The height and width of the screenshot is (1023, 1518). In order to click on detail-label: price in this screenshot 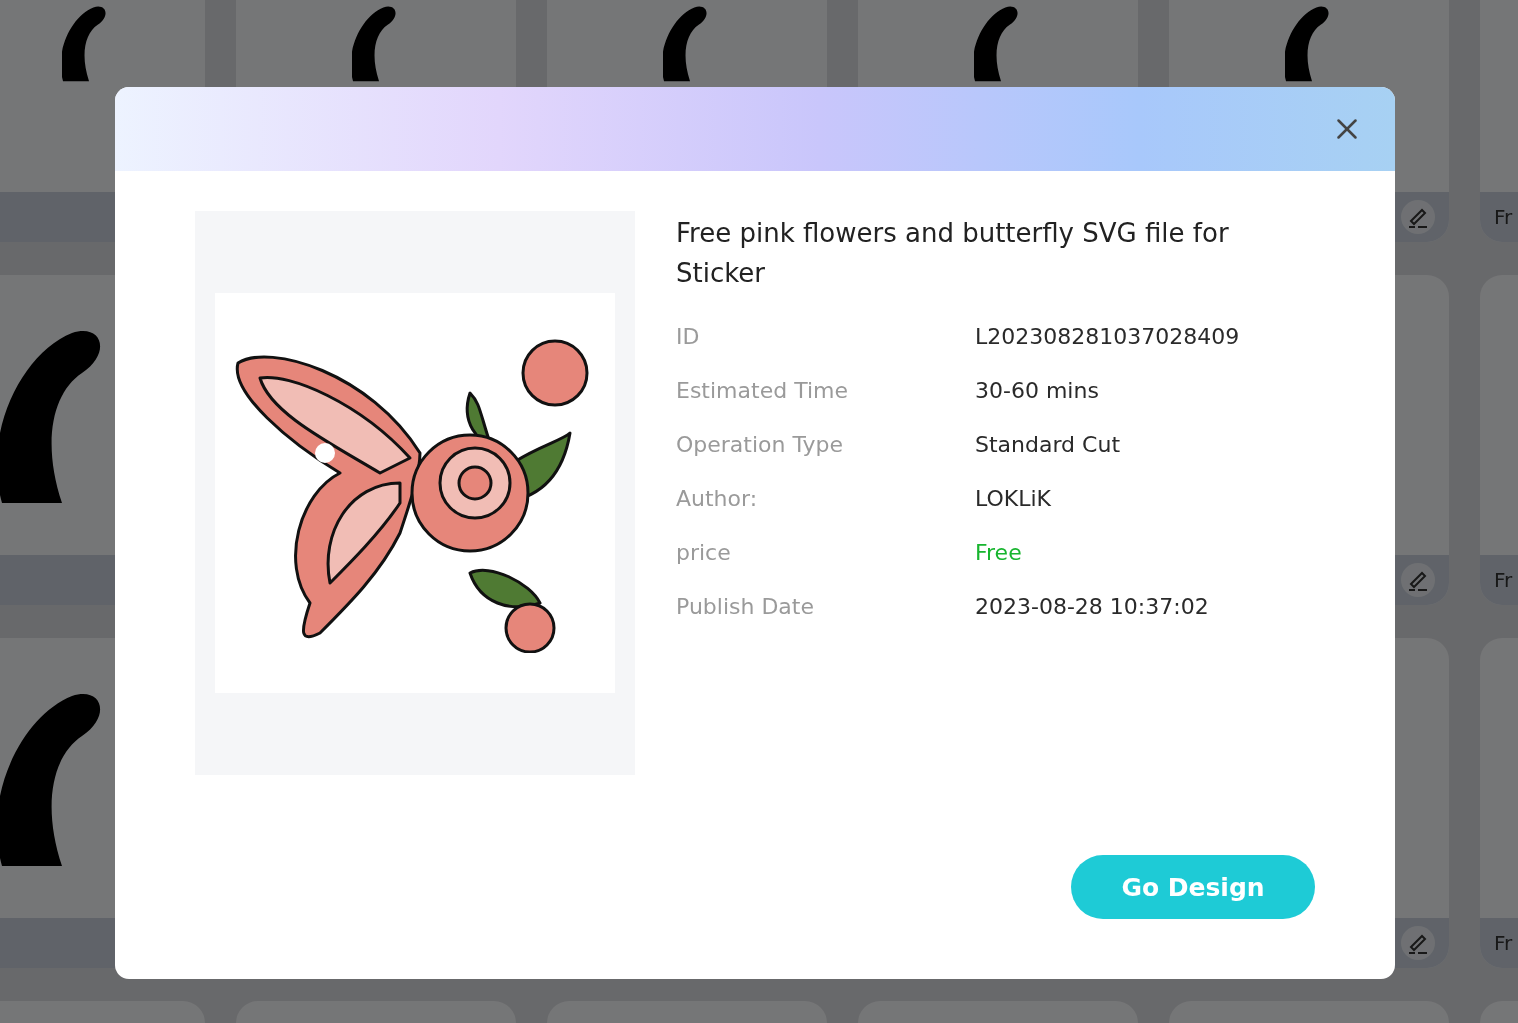, I will do `click(703, 552)`.